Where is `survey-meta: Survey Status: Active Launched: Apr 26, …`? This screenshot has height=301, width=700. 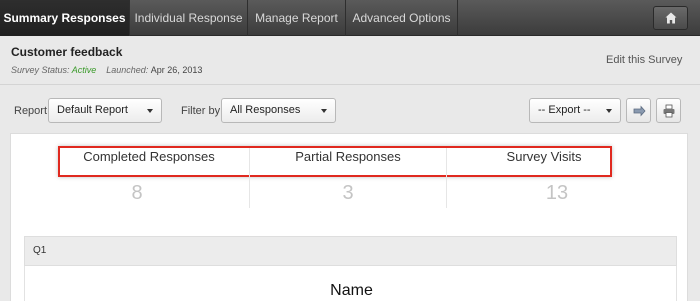
survey-meta: Survey Status: Active Launched: Apr 26, … is located at coordinates (106, 70).